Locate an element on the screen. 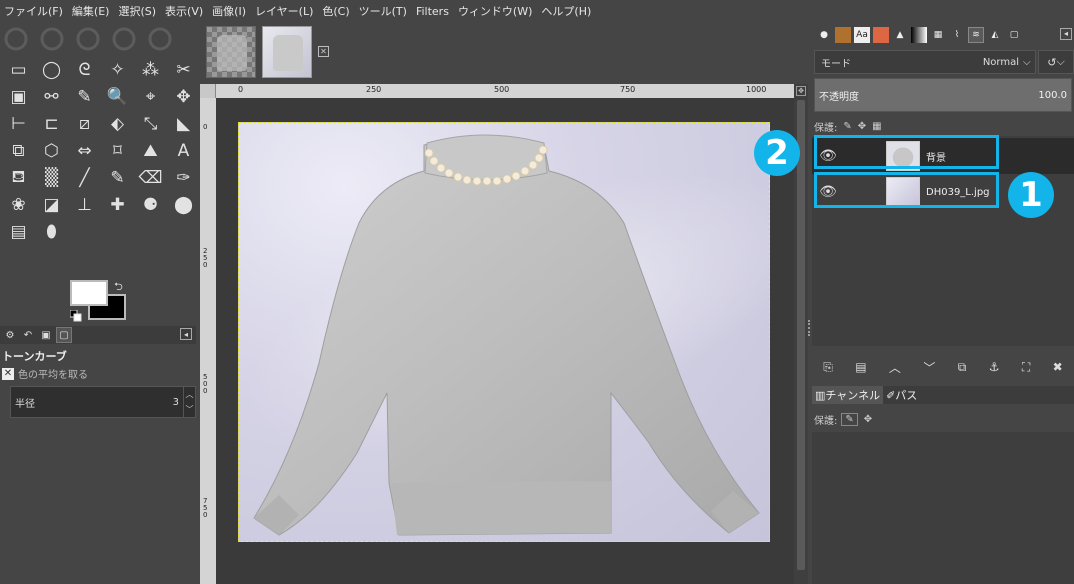 This screenshot has width=1074, height=584. tool-22-icon: ⛰ is located at coordinates (150, 150).